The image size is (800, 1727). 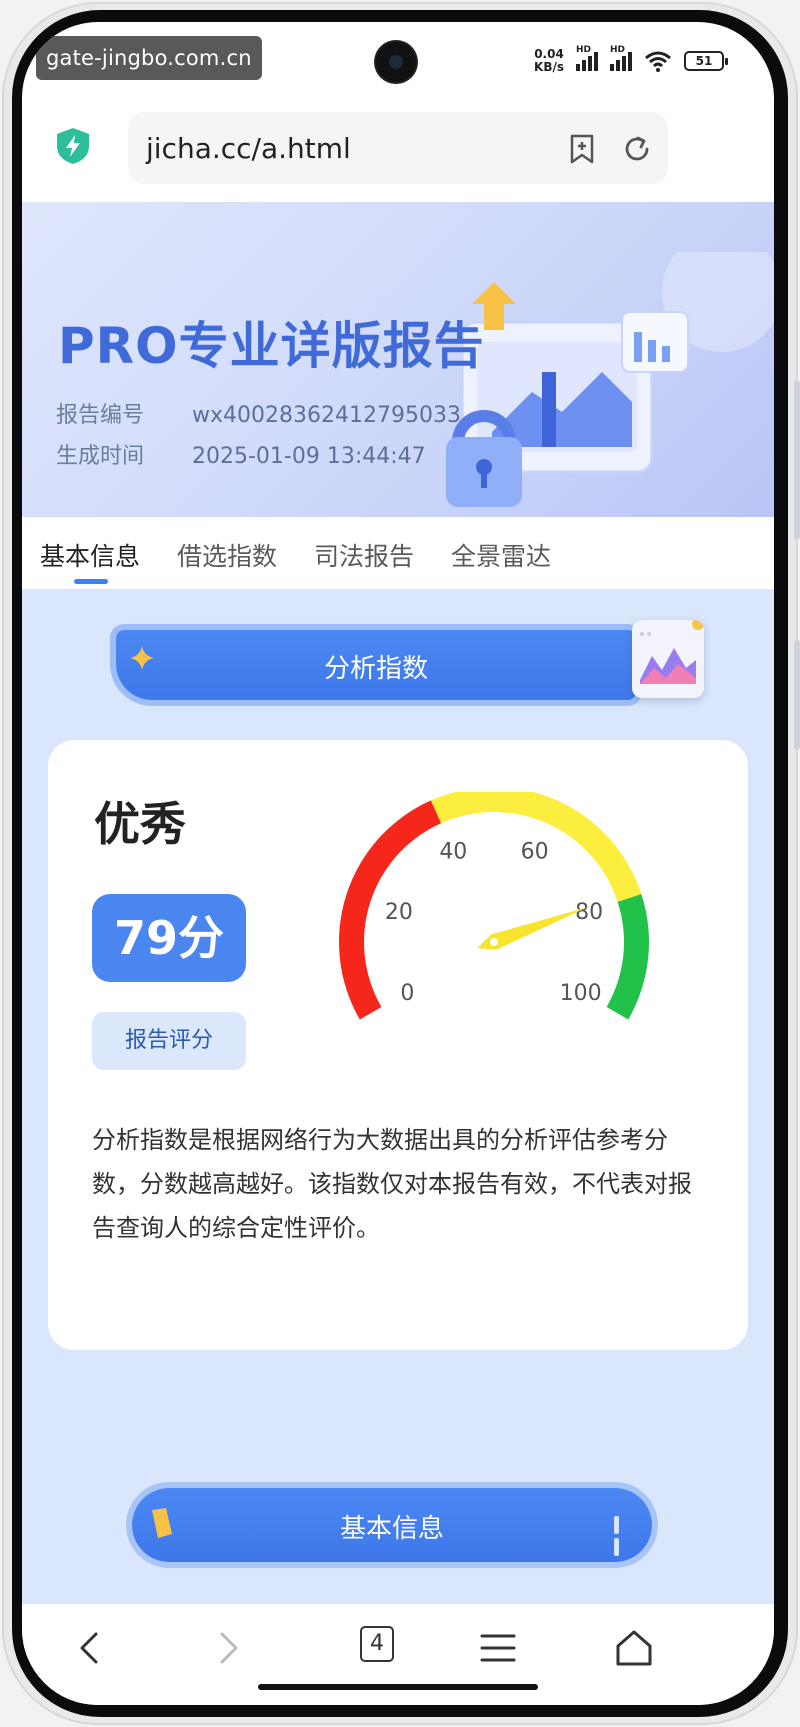 What do you see at coordinates (398, 148) in the screenshot?
I see `address-bar: jicha.cc/a.html` at bounding box center [398, 148].